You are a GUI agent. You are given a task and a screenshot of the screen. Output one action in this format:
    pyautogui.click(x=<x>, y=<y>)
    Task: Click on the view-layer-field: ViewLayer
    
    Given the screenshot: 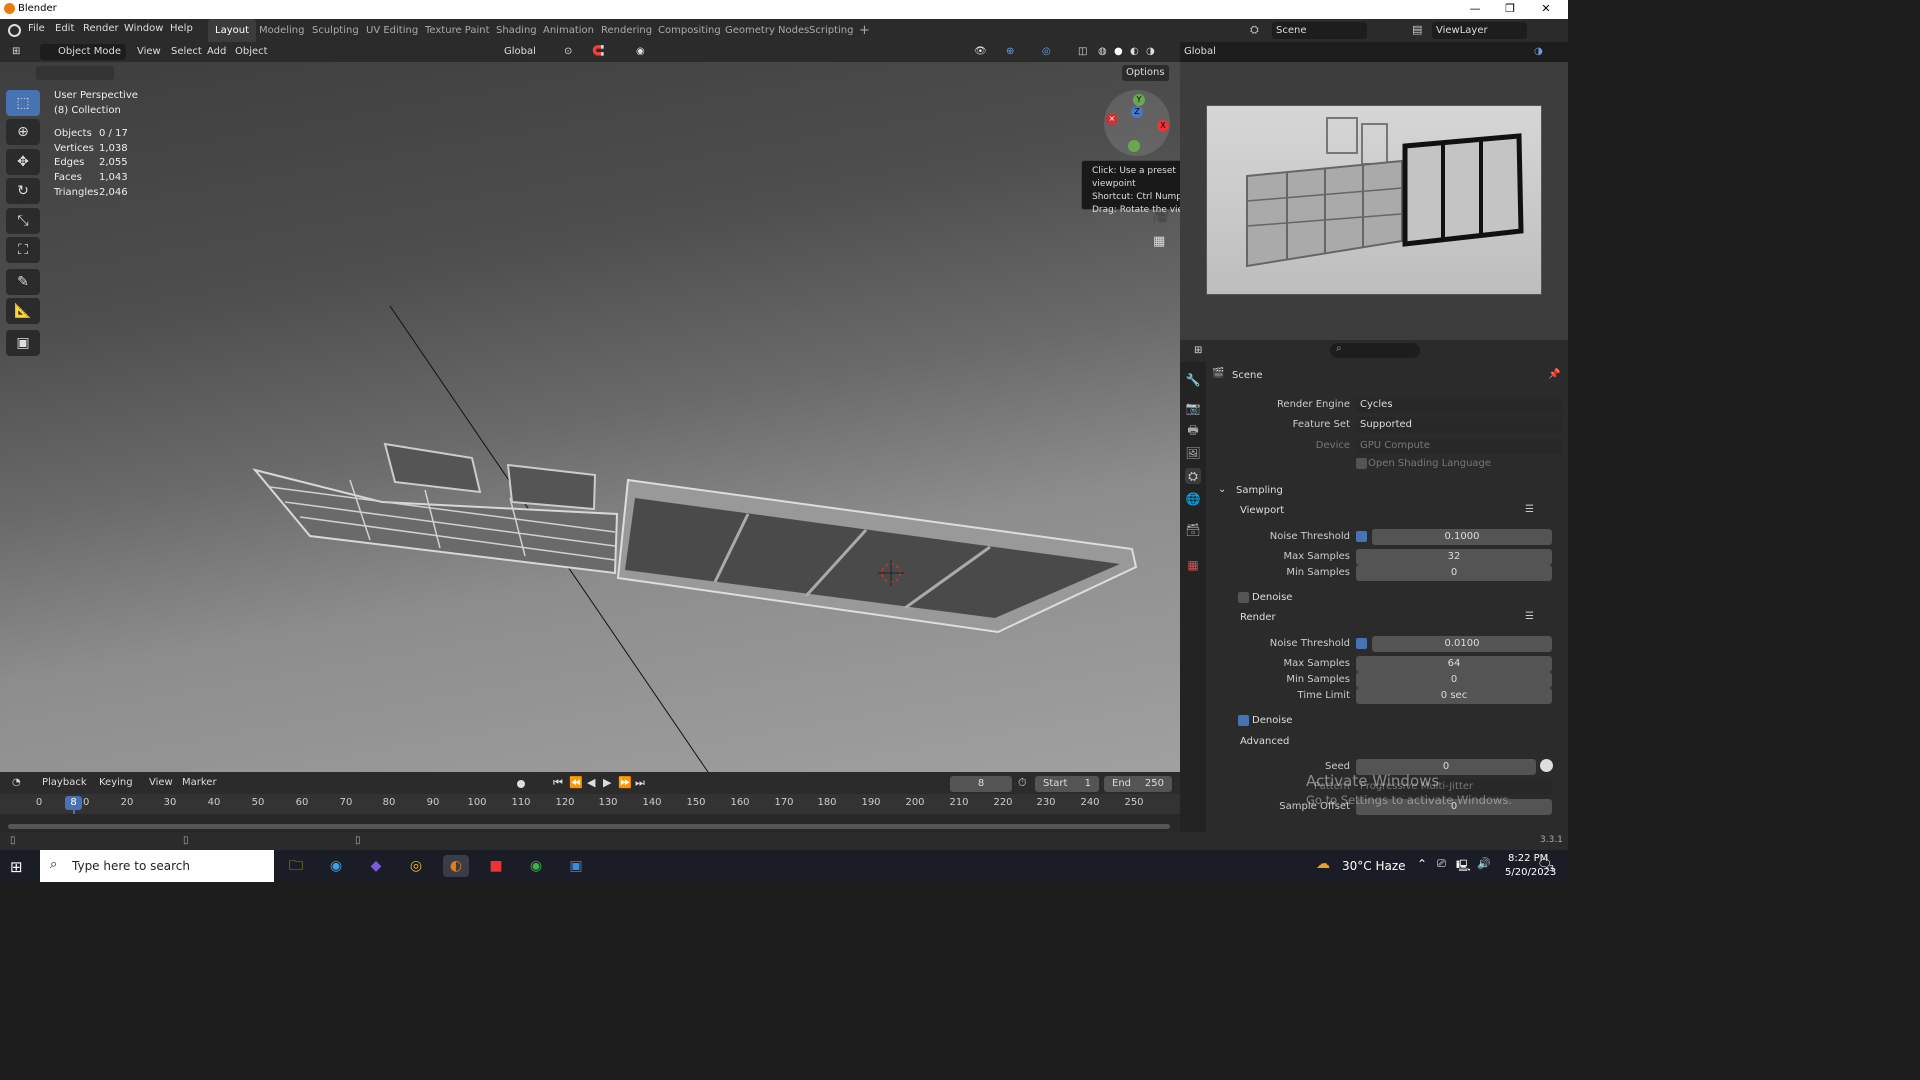 What is the action you would take?
    pyautogui.click(x=1479, y=30)
    